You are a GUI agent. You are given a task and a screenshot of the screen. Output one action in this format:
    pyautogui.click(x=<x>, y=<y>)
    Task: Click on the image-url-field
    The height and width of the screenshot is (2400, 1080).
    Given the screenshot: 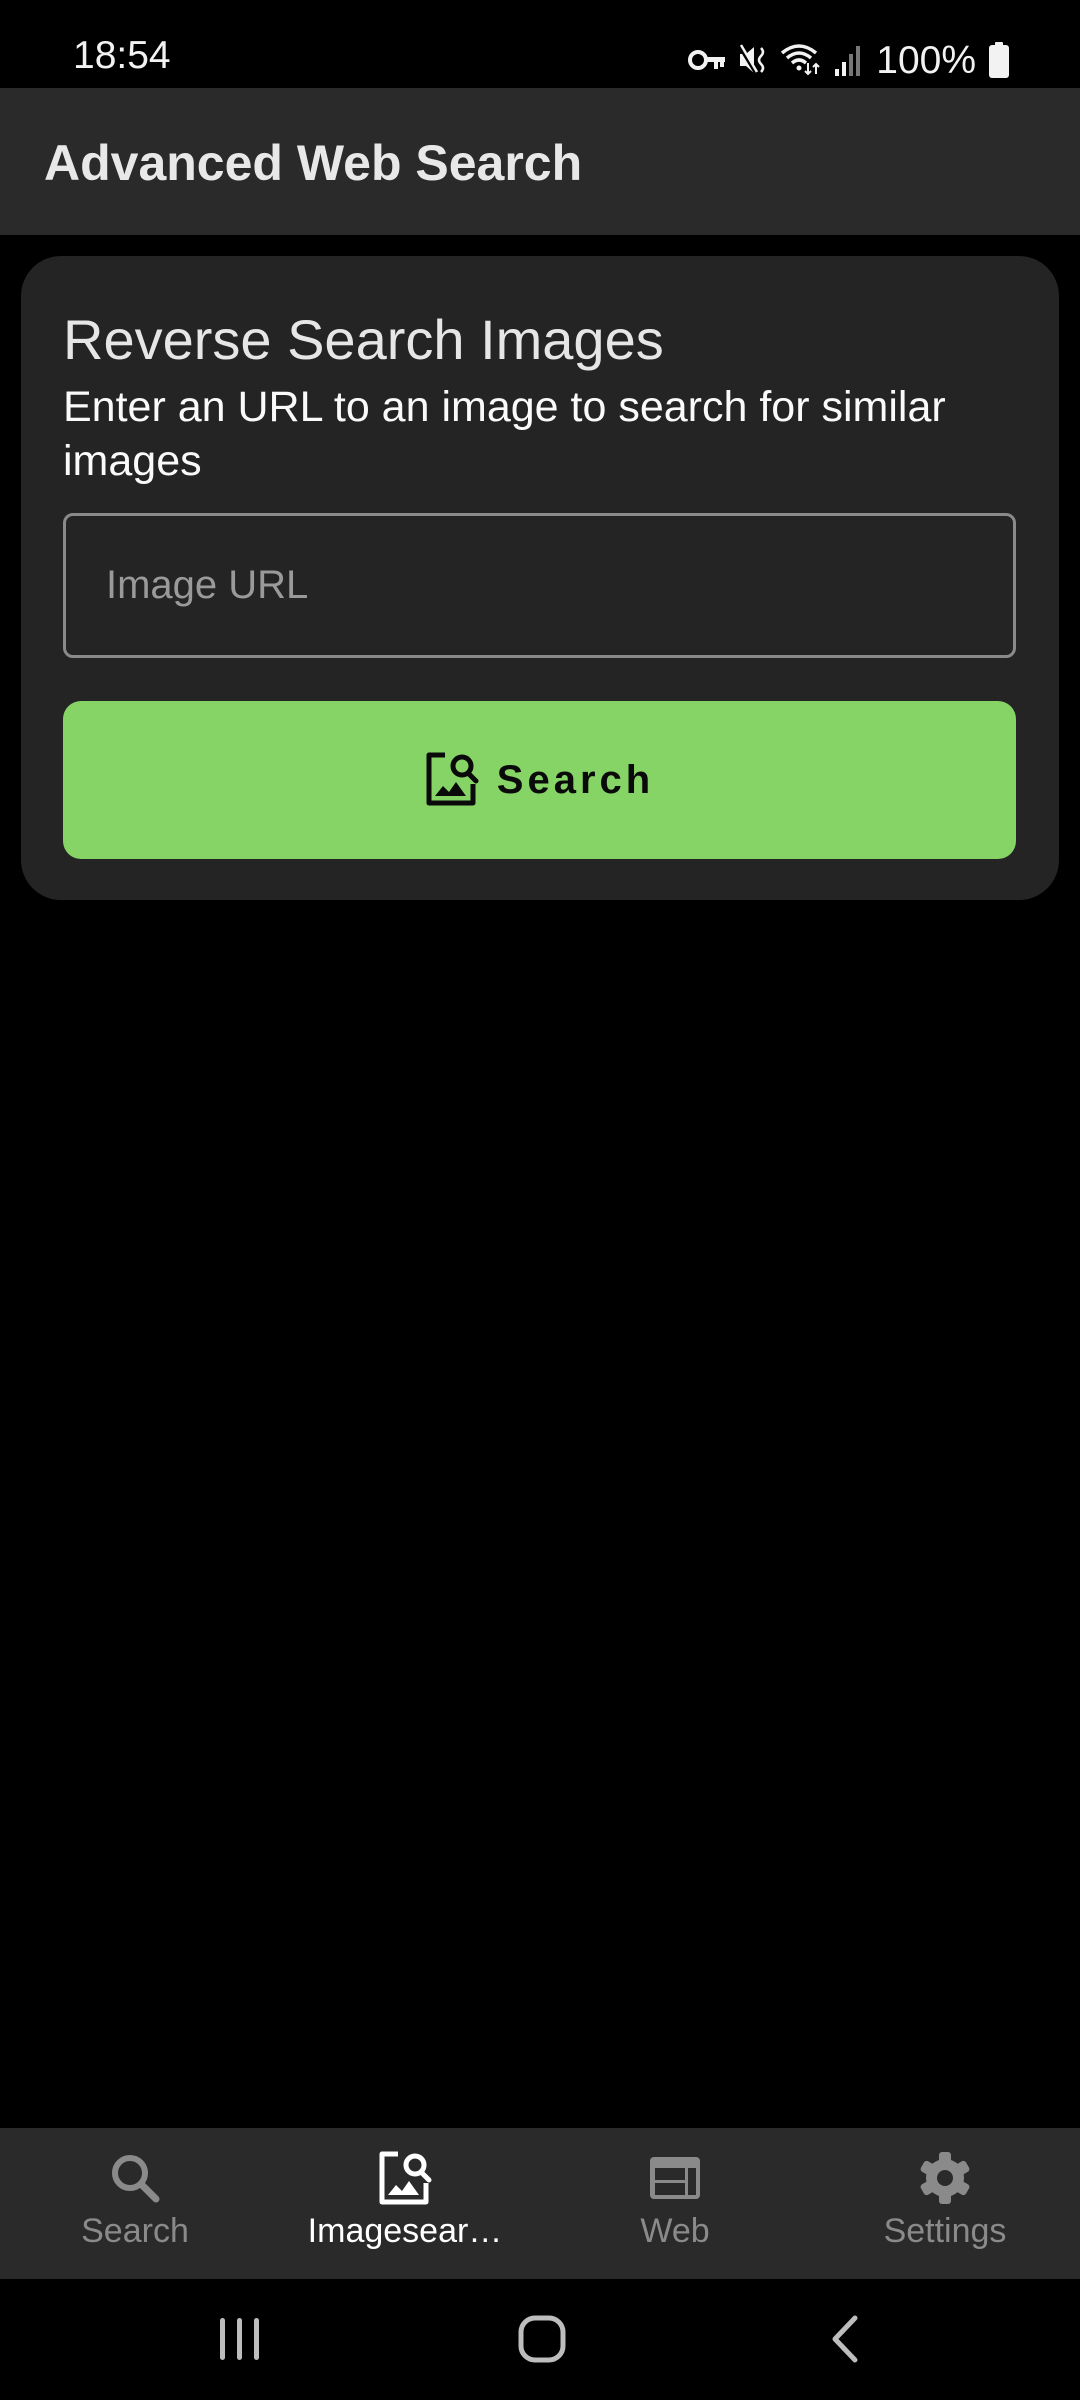 What is the action you would take?
    pyautogui.click(x=539, y=585)
    